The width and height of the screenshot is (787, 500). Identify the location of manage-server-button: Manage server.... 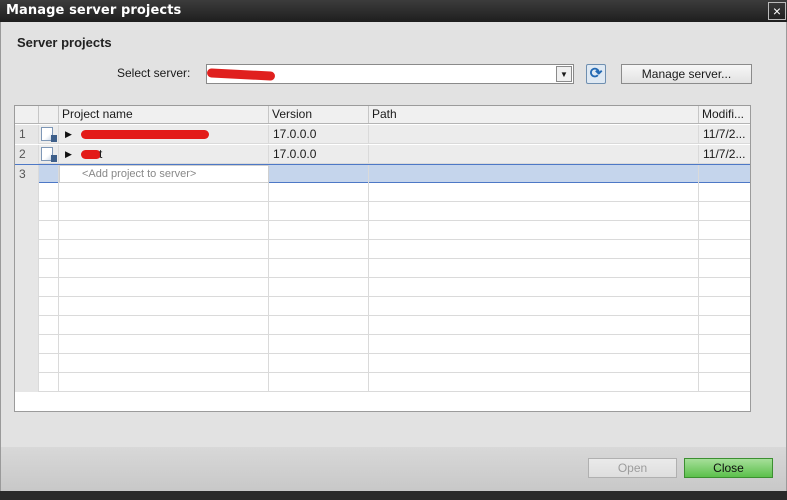
(686, 74).